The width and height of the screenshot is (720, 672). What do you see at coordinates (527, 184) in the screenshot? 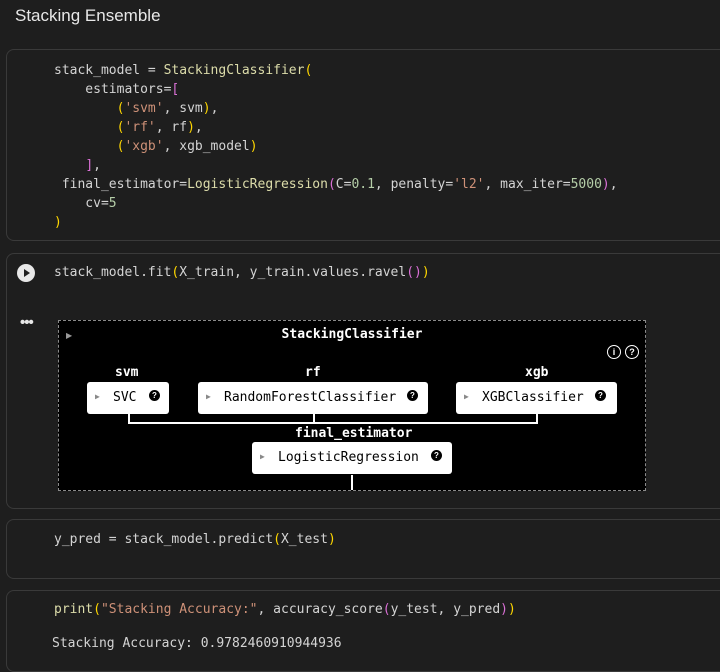
I see `code-token: , max_iter=` at bounding box center [527, 184].